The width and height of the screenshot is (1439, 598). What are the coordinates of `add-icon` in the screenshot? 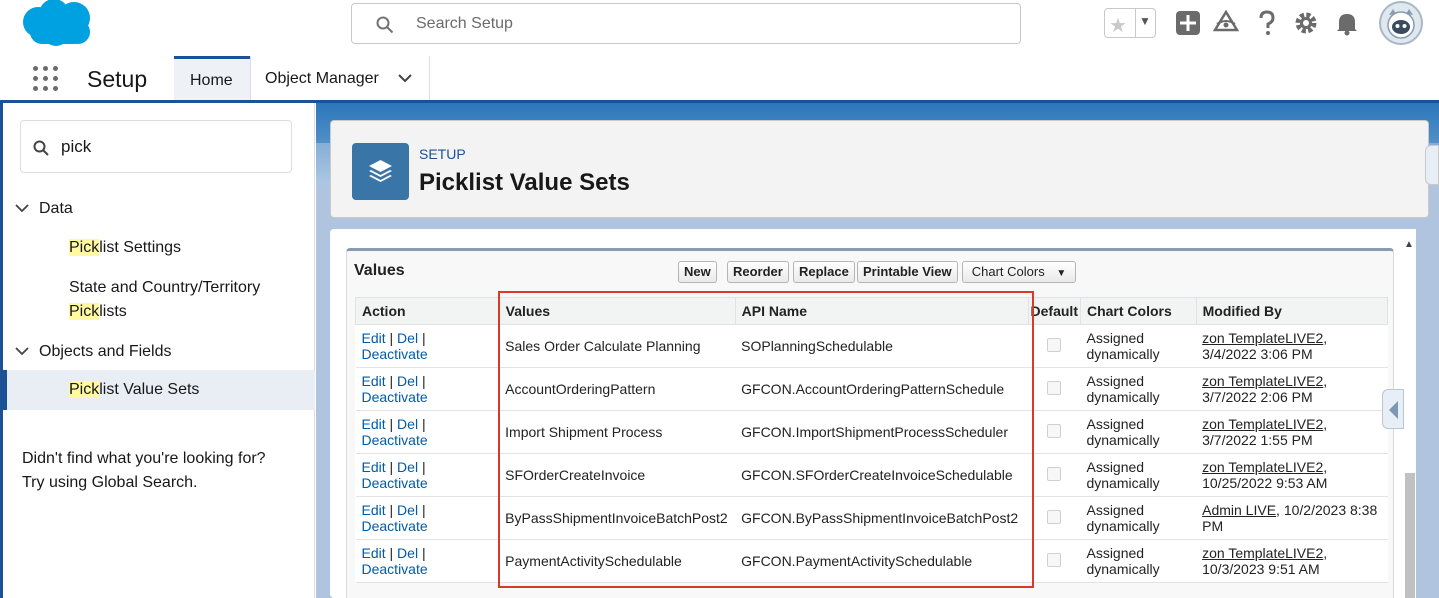 It's located at (1188, 23).